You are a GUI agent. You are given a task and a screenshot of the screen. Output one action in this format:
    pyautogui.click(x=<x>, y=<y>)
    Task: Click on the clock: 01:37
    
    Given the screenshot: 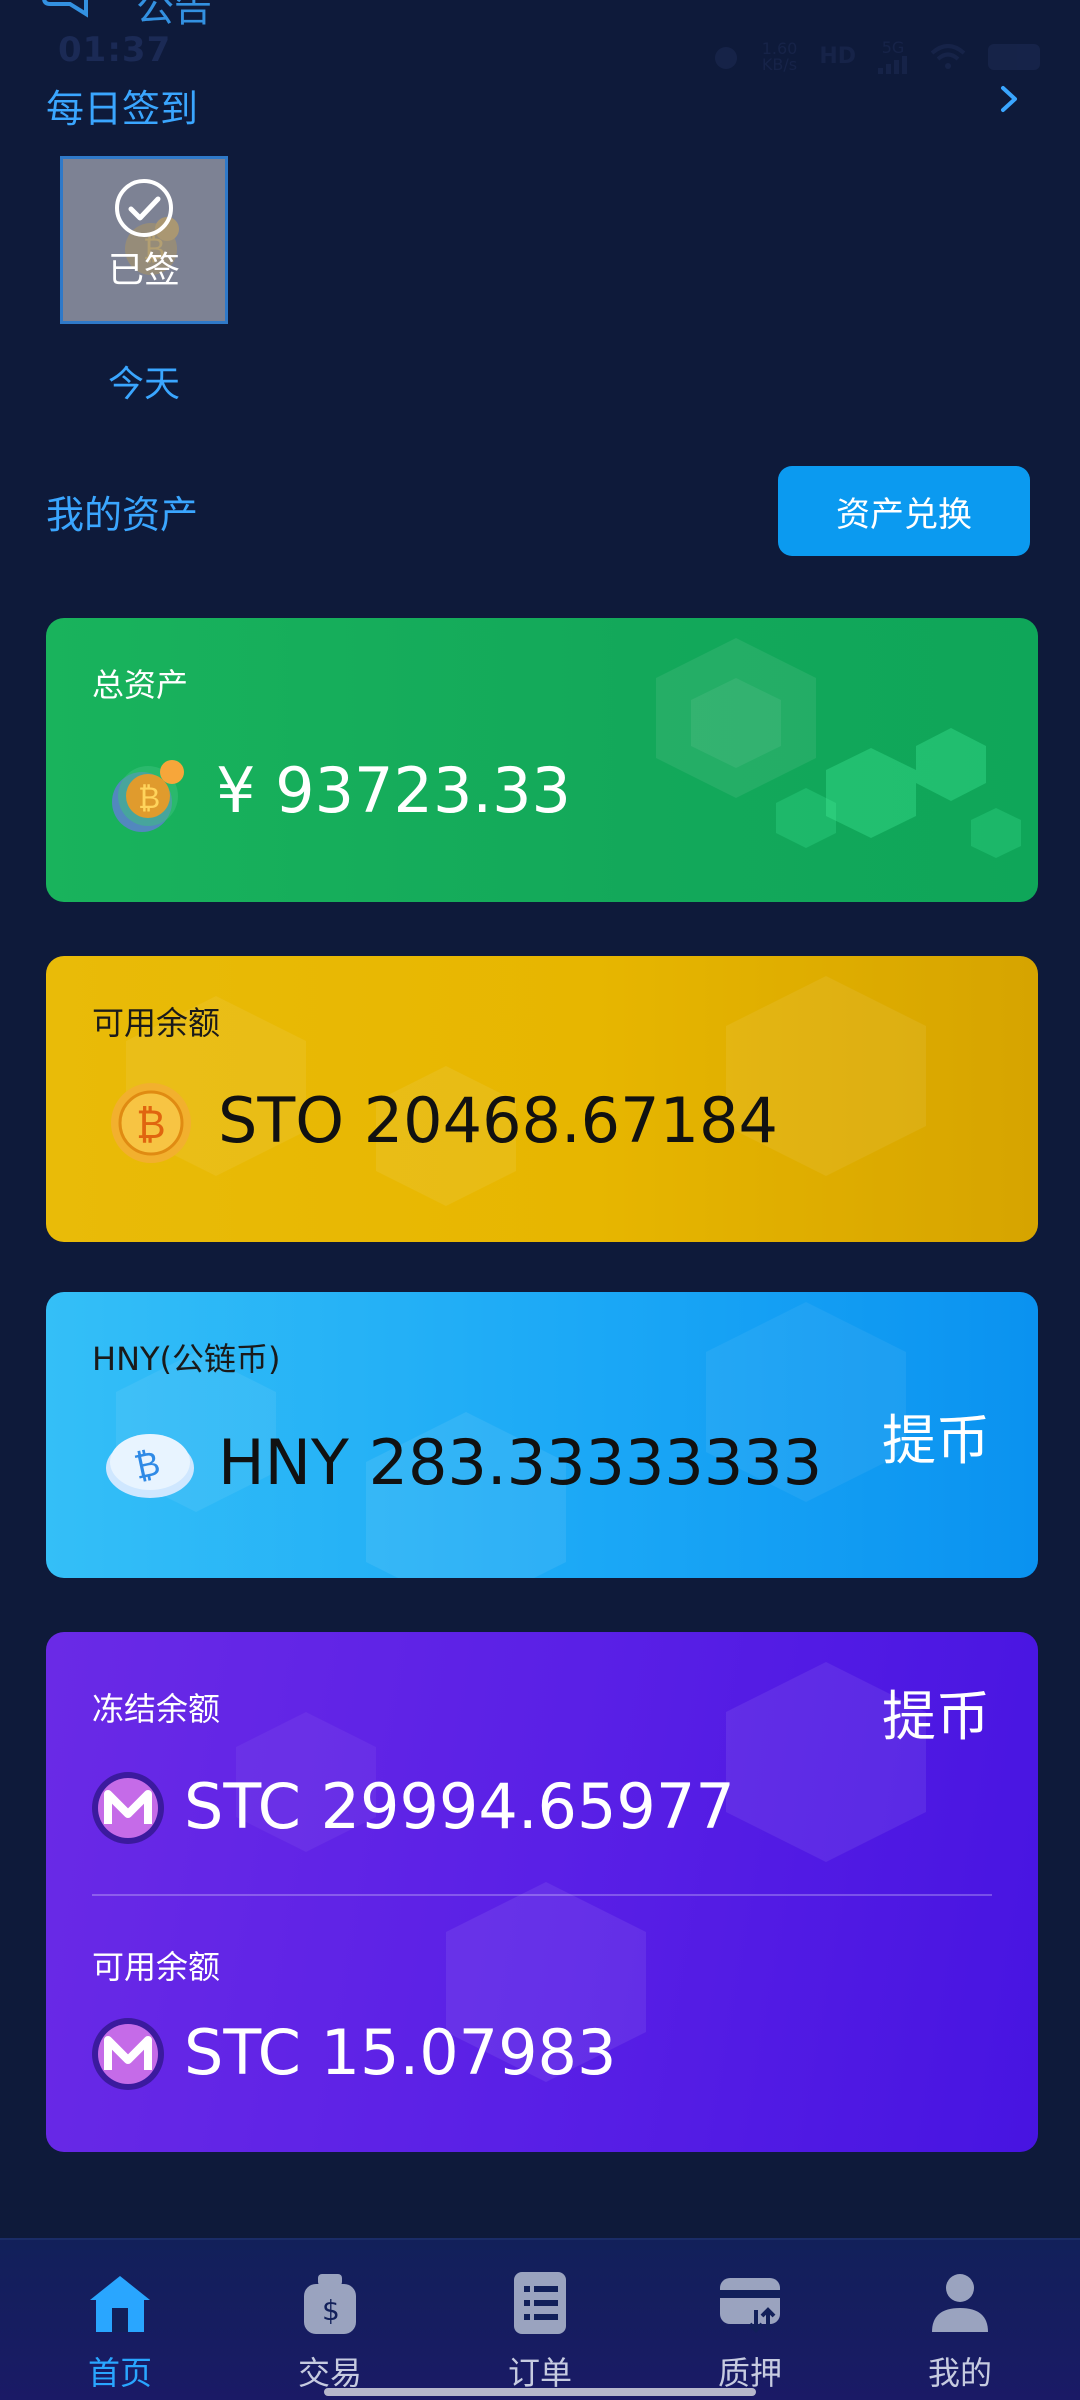 What is the action you would take?
    pyautogui.click(x=115, y=50)
    